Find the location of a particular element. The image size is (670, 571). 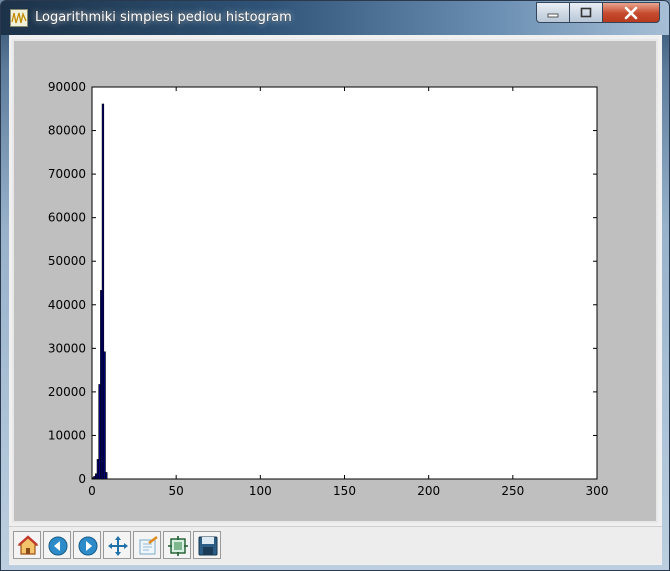

floppy-disk-icon is located at coordinates (208, 546).